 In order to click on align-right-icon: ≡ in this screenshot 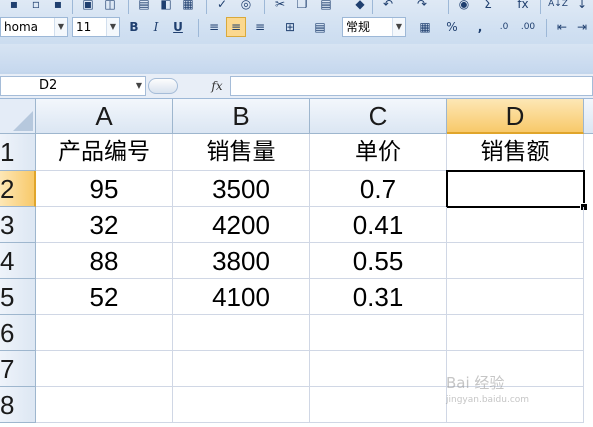, I will do `click(260, 27)`.